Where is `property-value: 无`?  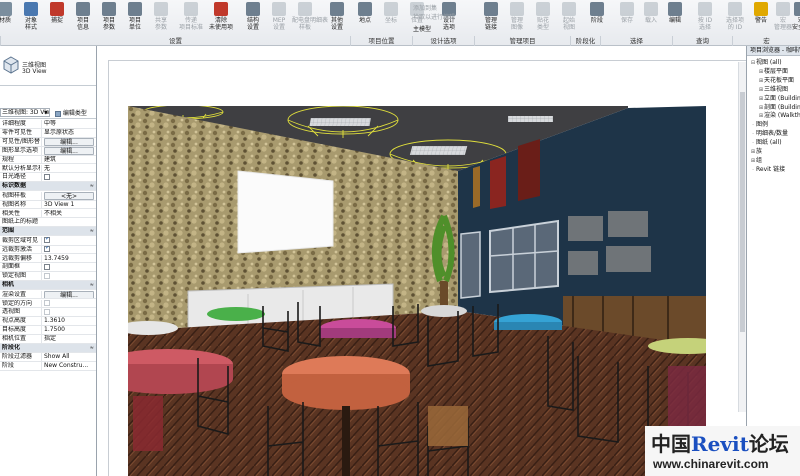
property-value: 无 is located at coordinates (68, 168).